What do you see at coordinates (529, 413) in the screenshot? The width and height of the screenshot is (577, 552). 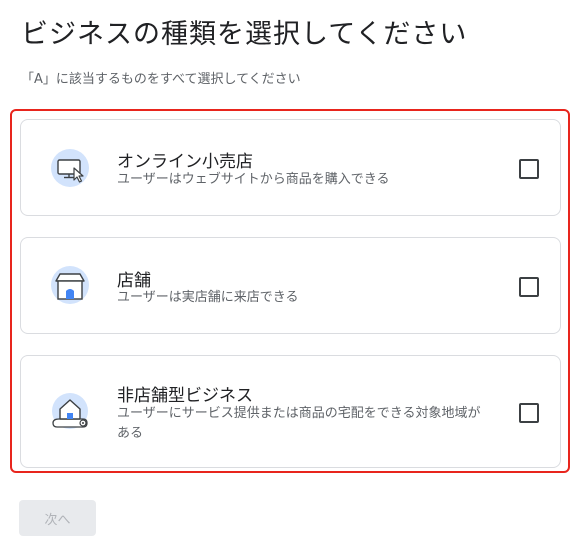 I see `option-checkbox-service-area-business` at bounding box center [529, 413].